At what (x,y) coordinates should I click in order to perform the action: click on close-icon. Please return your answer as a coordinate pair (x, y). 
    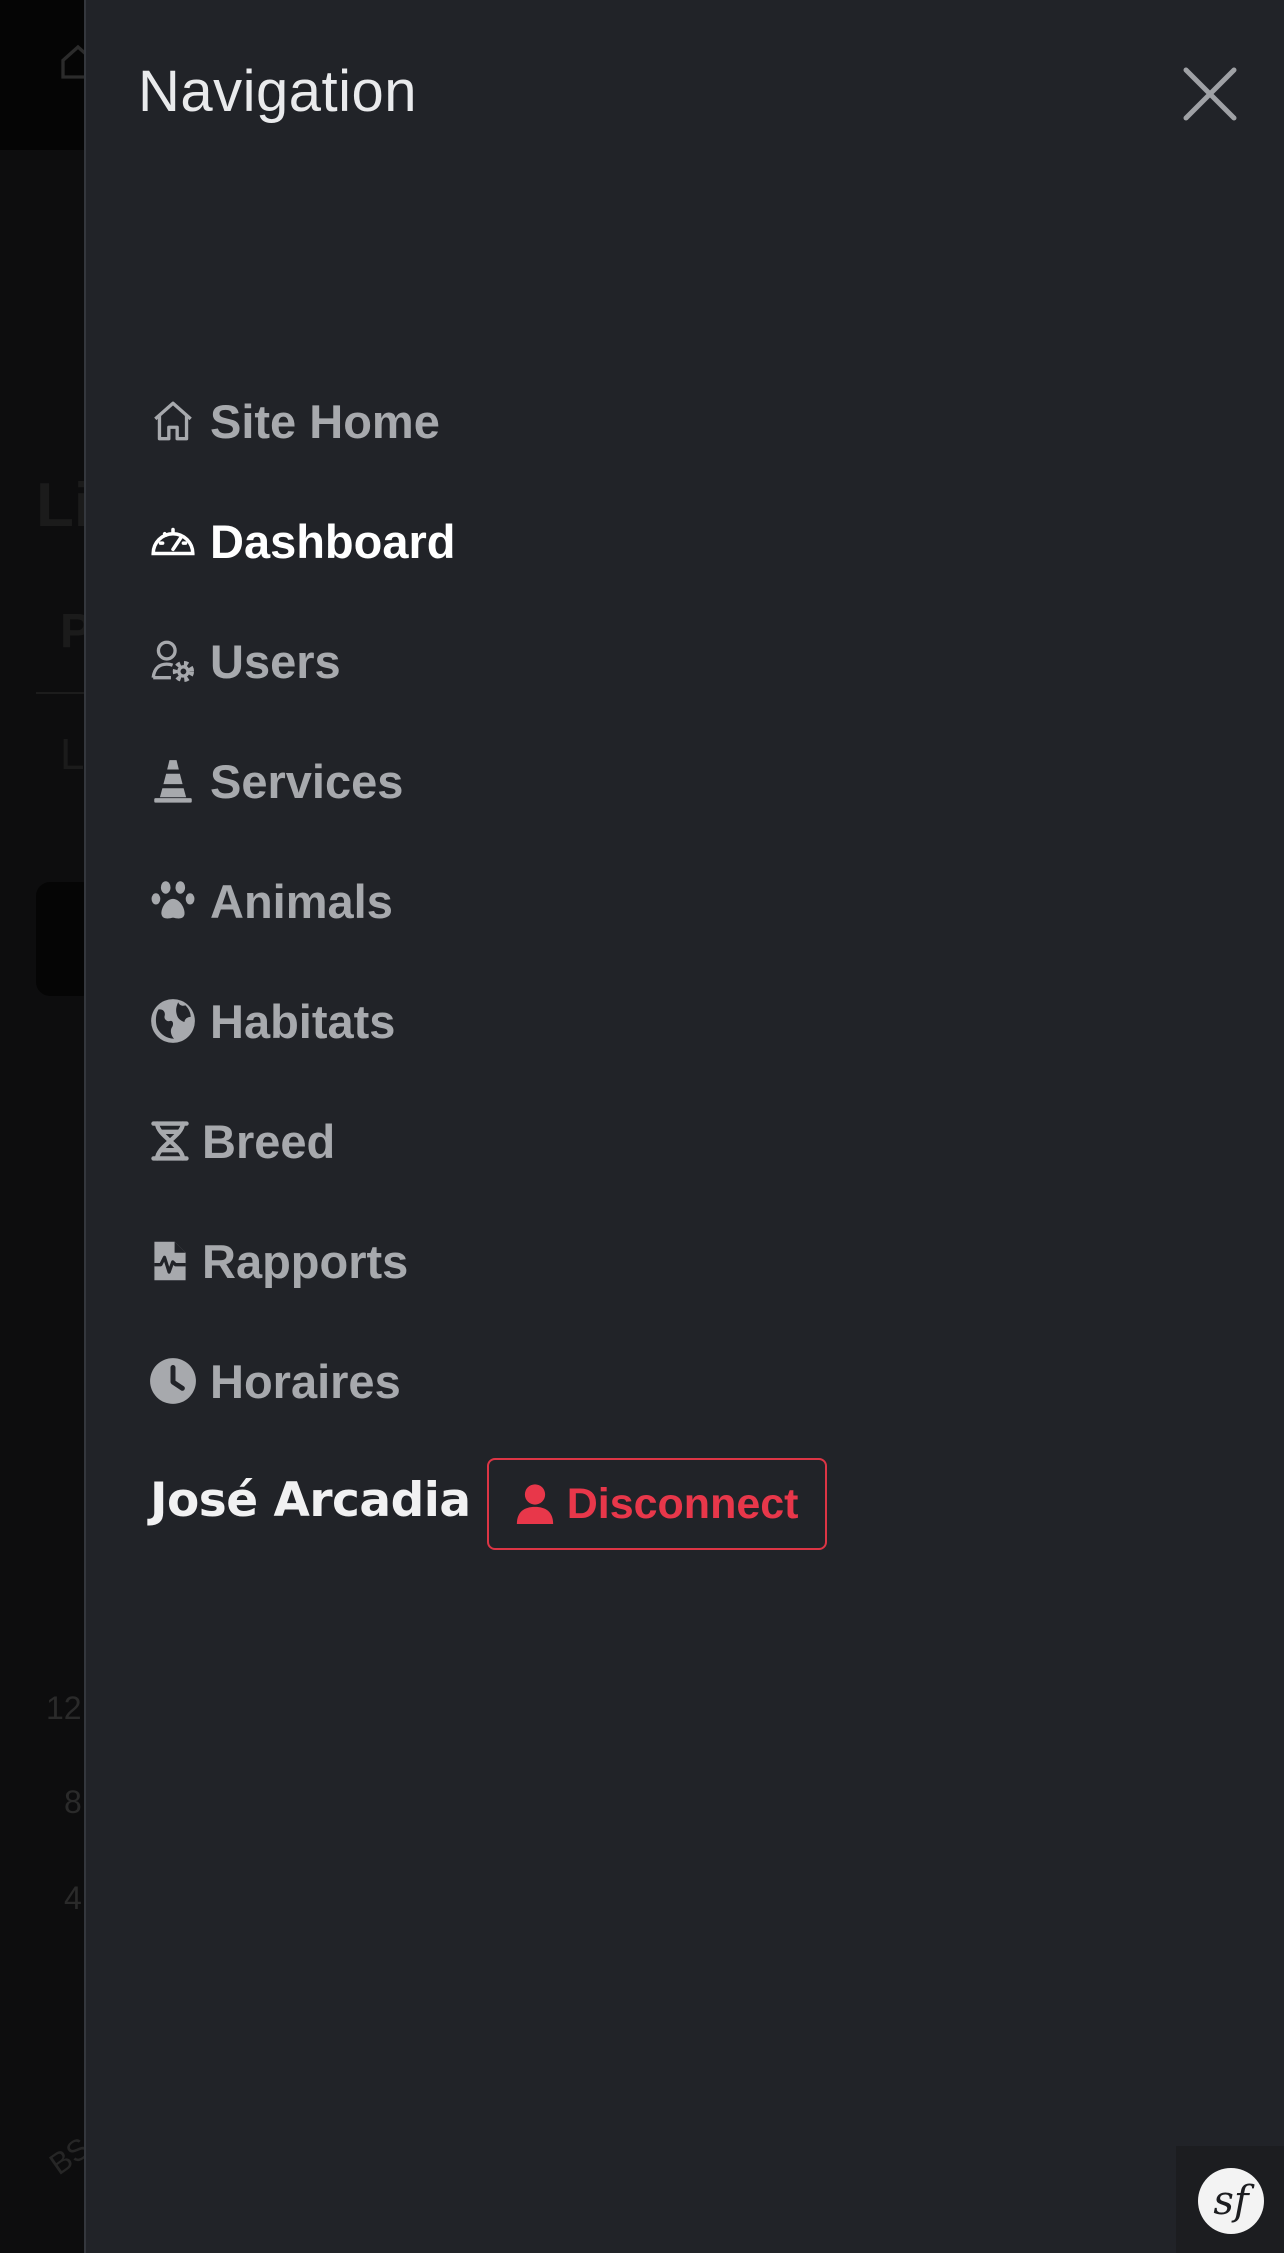
    Looking at the image, I should click on (1210, 94).